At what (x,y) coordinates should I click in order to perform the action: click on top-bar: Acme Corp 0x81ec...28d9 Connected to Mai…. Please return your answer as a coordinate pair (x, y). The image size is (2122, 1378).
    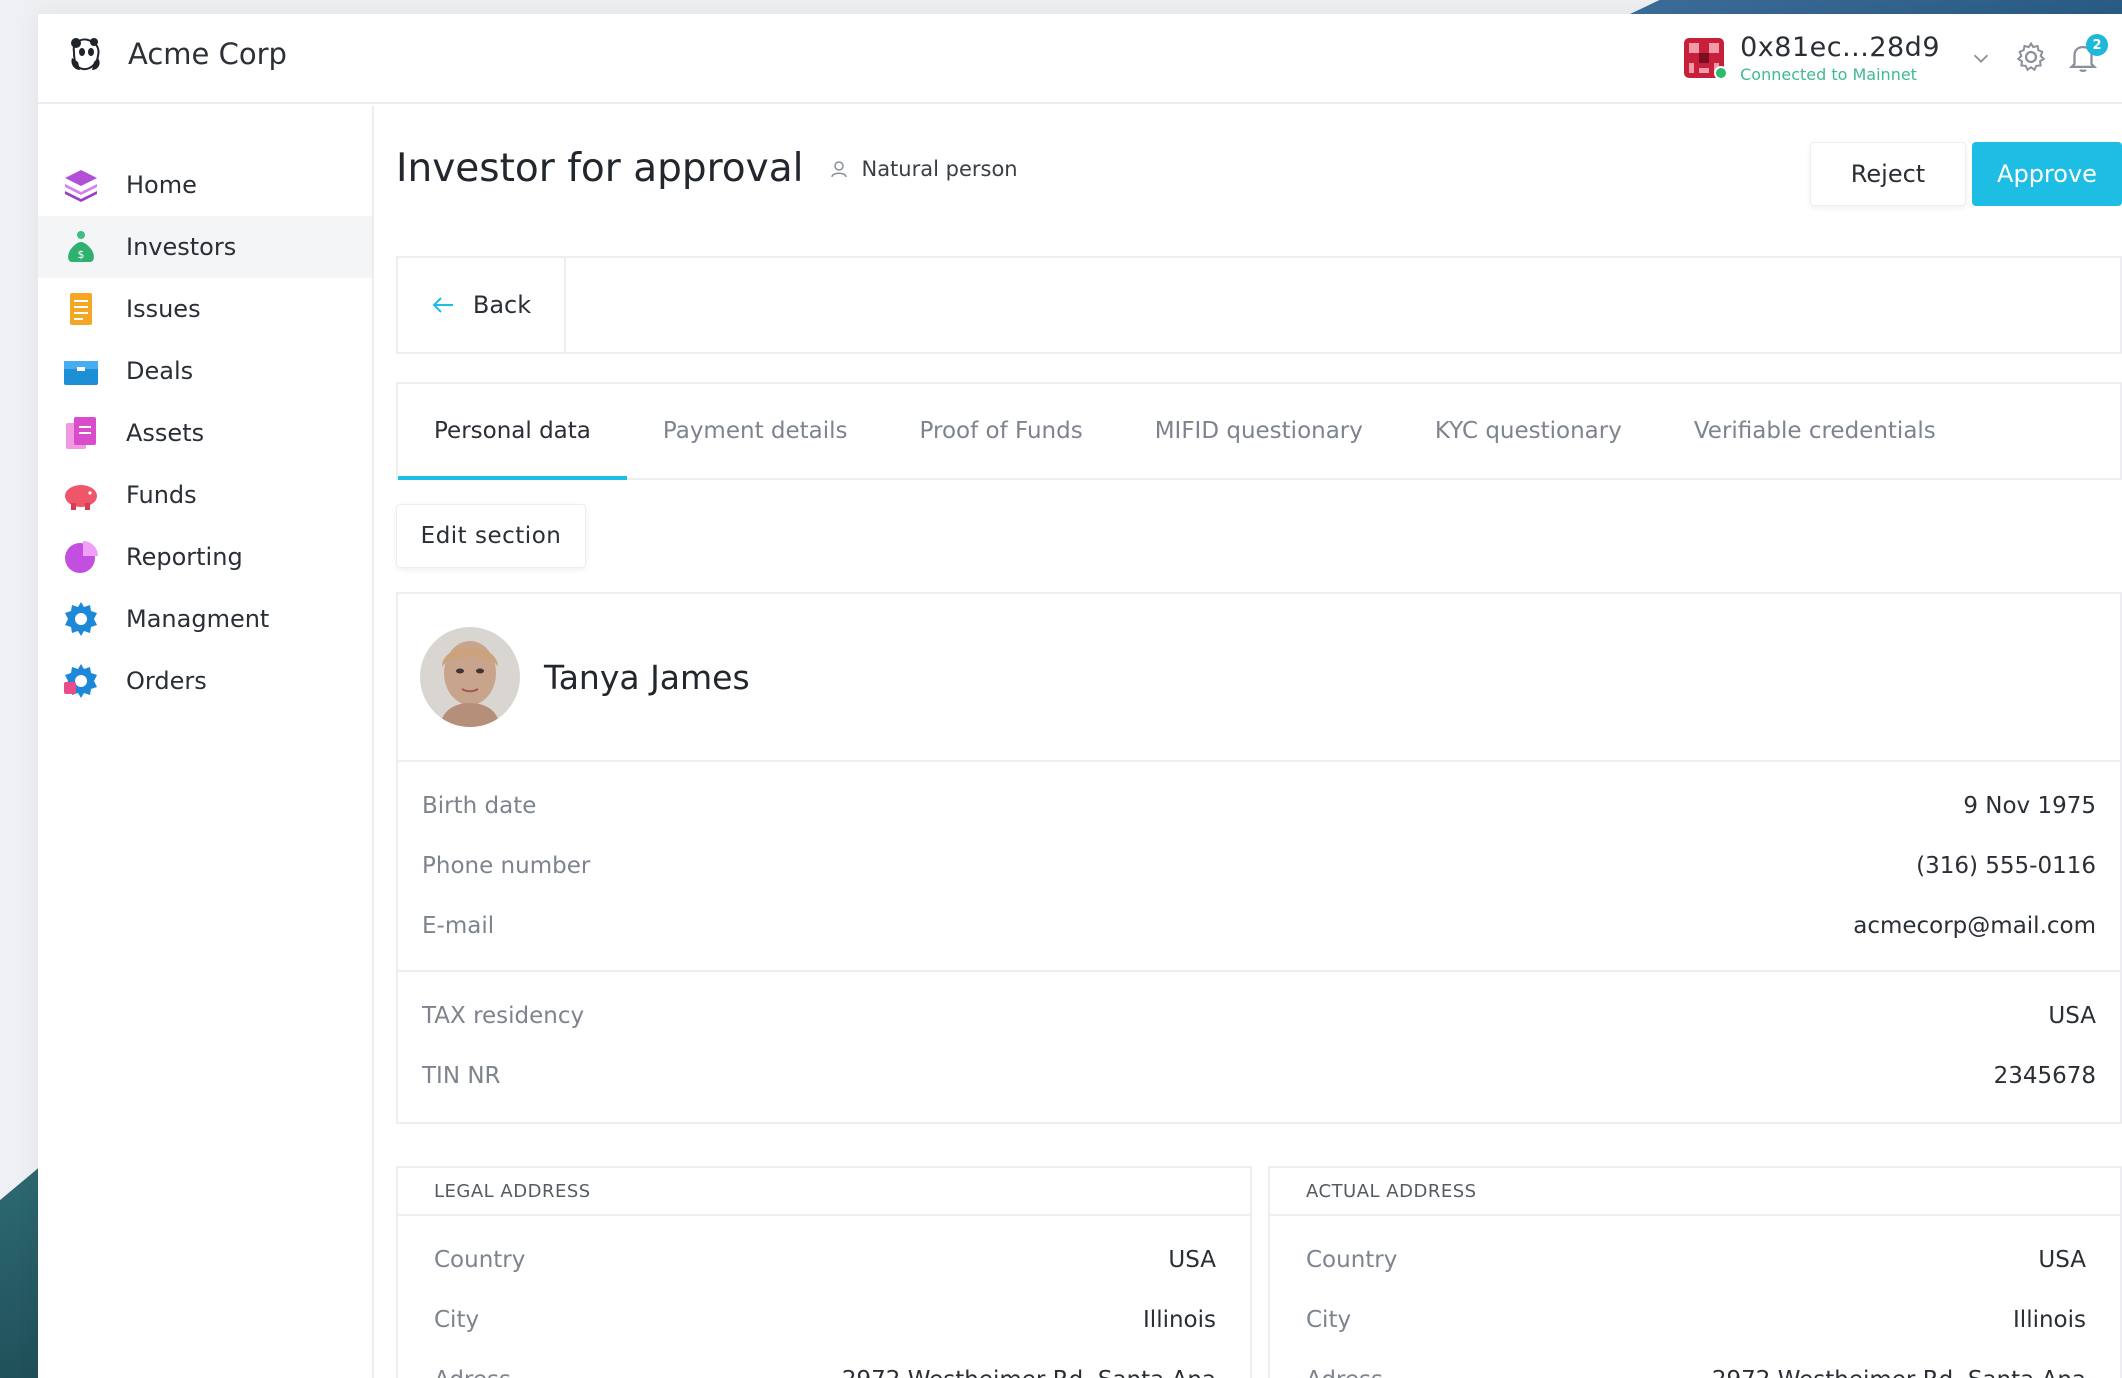
    Looking at the image, I should click on (1080, 59).